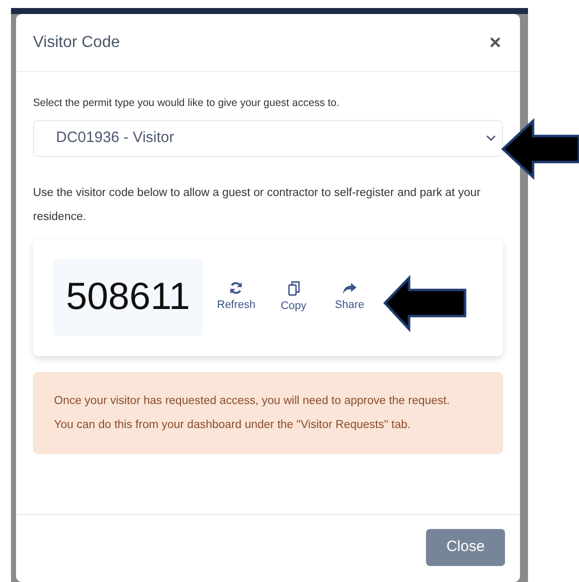 The image size is (579, 582). I want to click on action-button: Copy, so click(294, 297).